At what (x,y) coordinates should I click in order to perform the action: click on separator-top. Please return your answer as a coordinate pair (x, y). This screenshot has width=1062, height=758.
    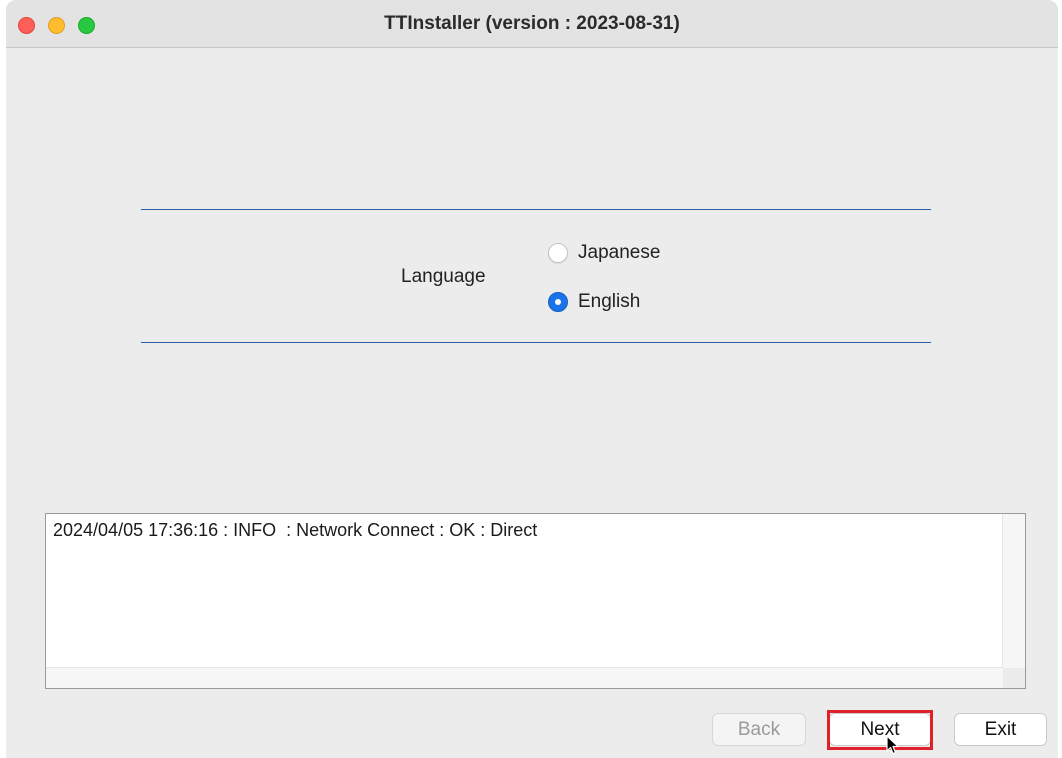
    Looking at the image, I should click on (536, 209).